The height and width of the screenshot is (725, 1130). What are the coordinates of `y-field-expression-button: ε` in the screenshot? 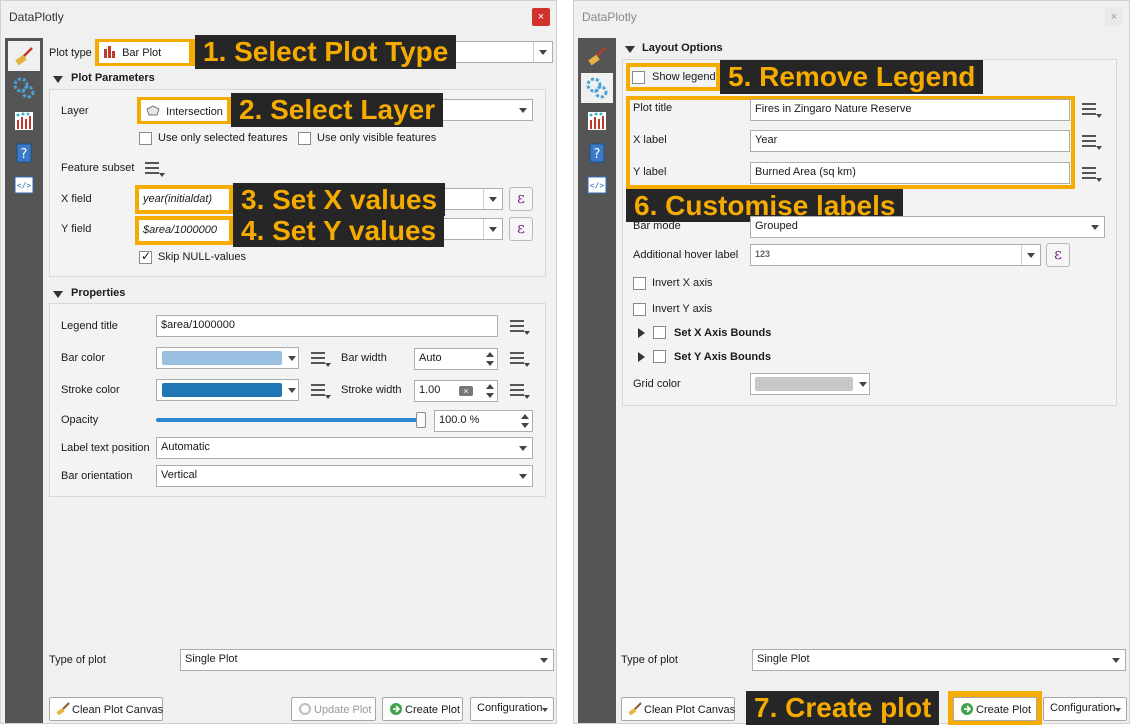 It's located at (521, 229).